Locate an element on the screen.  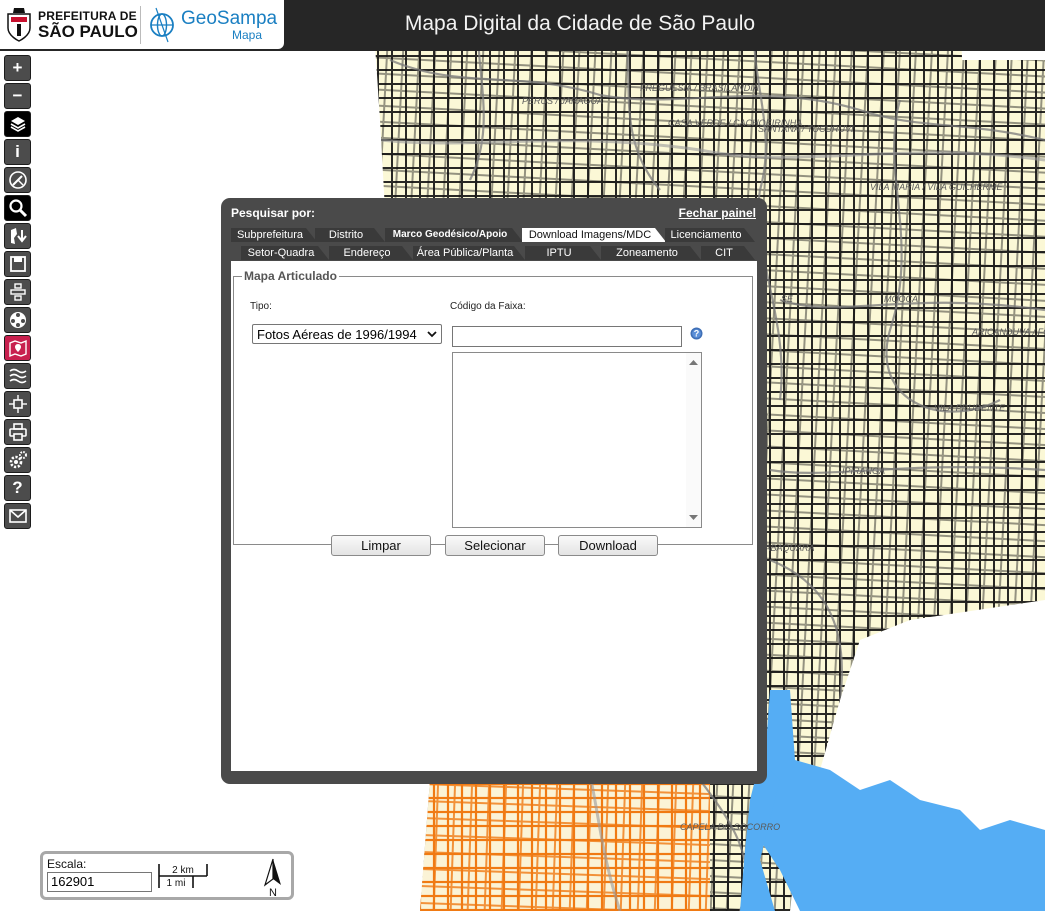
download-map-button is located at coordinates (17, 236).